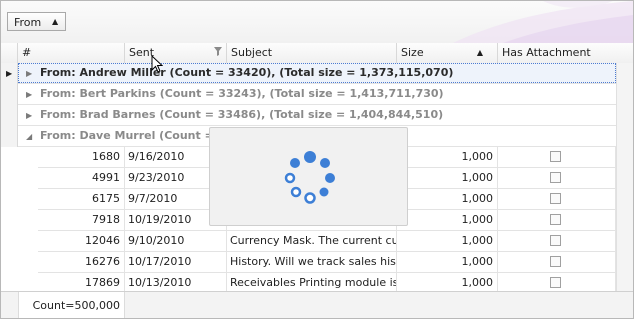 The image size is (634, 319). What do you see at coordinates (81, 262) in the screenshot?
I see `cell-id: 16276` at bounding box center [81, 262].